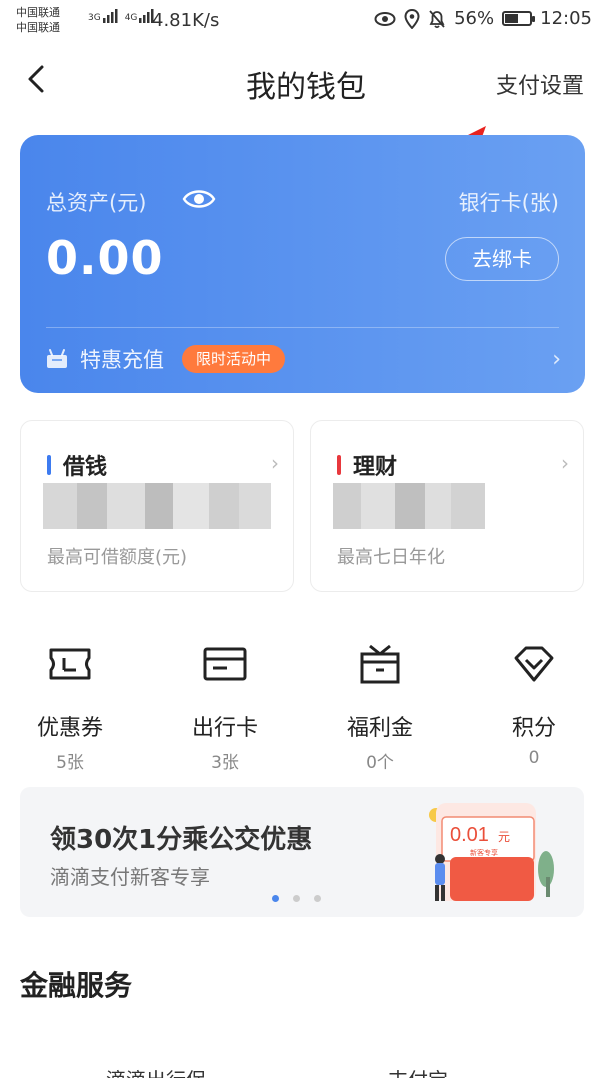 Image resolution: width=612 pixels, height=1078 pixels. Describe the element at coordinates (85, 467) in the screenshot. I see `borrow-title: 借钱` at that location.